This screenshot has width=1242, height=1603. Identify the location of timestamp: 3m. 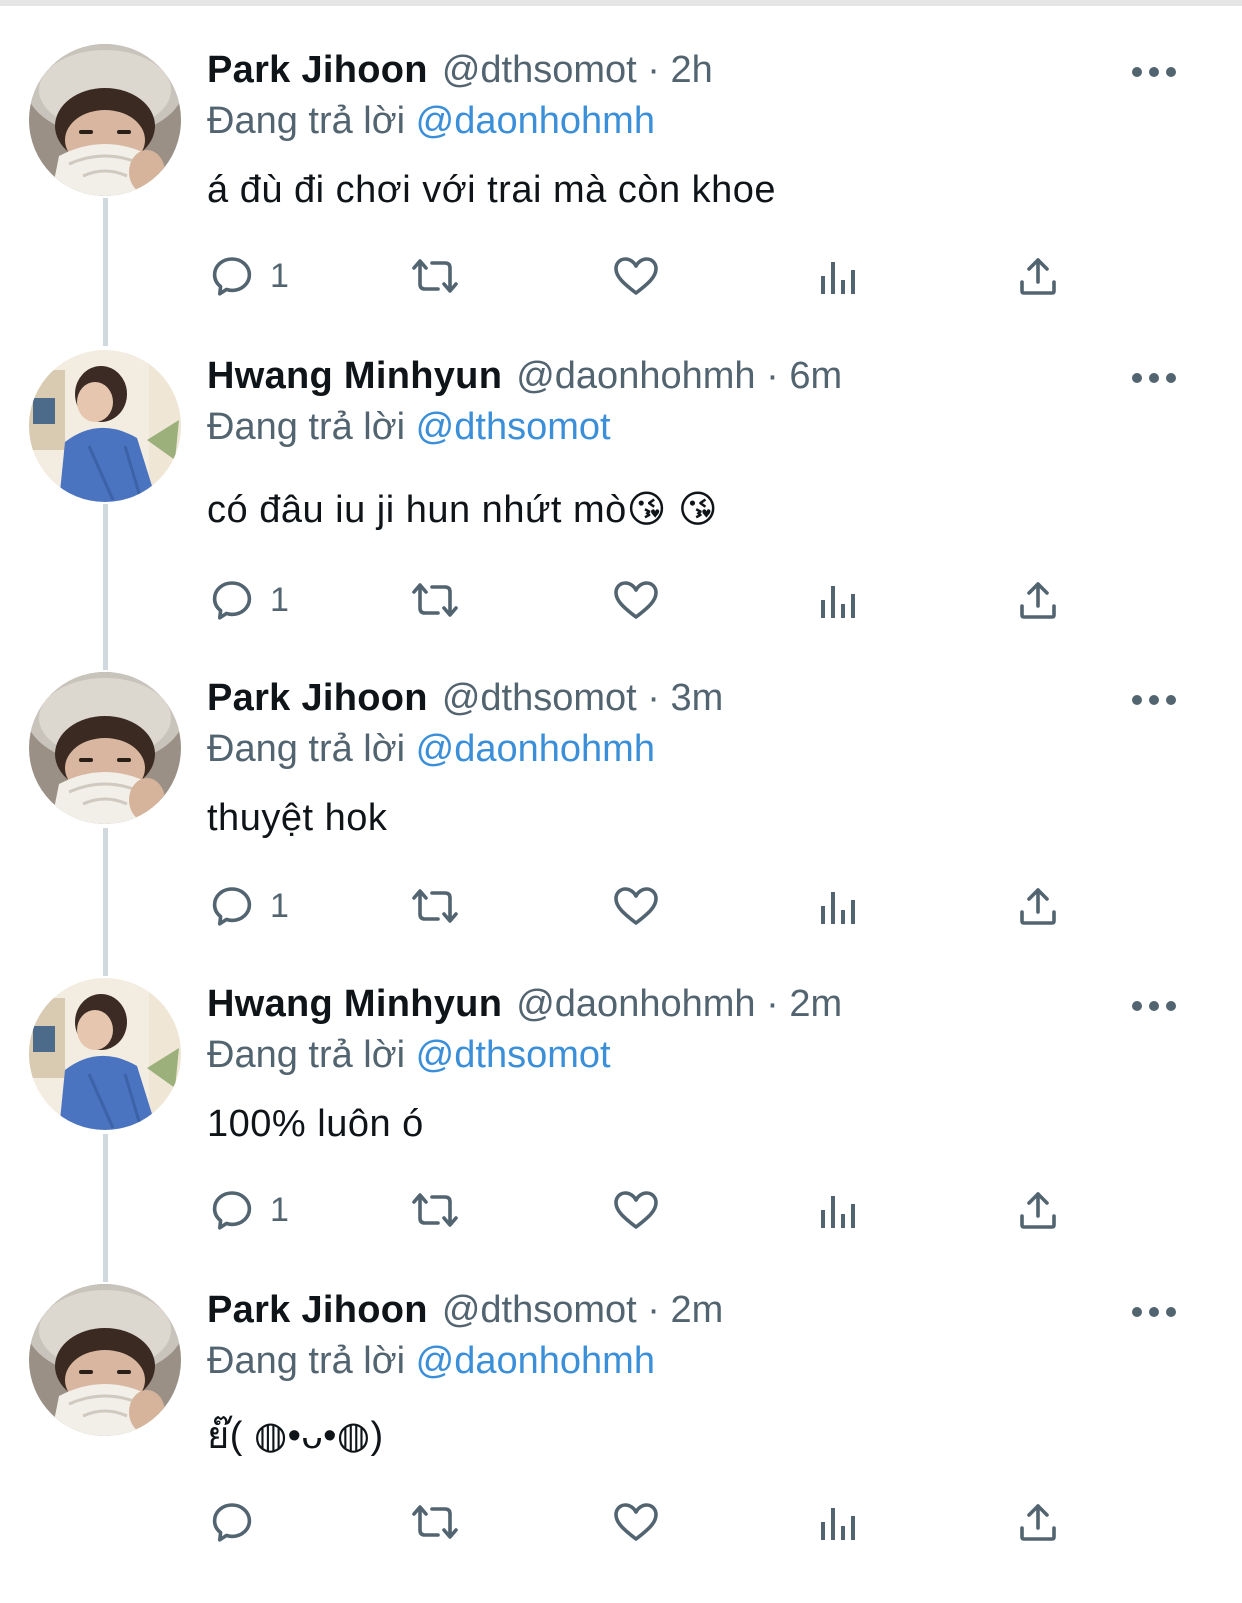
(696, 698).